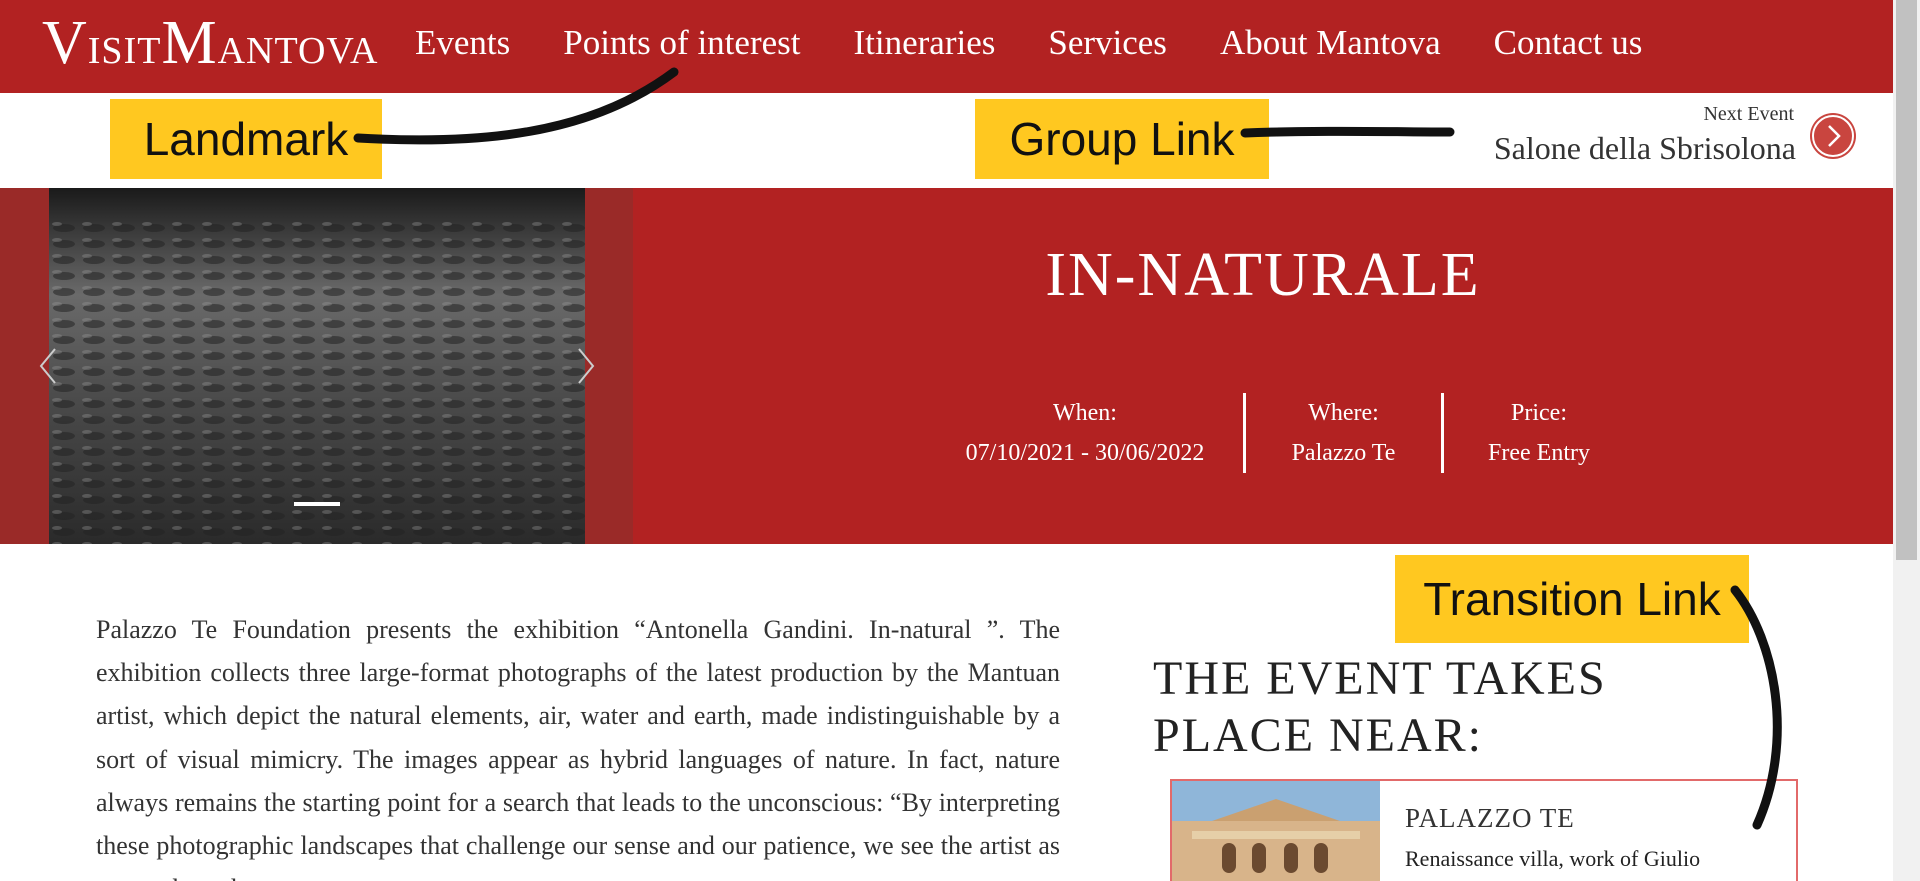 This screenshot has width=1920, height=881. What do you see at coordinates (1539, 453) in the screenshot?
I see `price-value: Free Entry` at bounding box center [1539, 453].